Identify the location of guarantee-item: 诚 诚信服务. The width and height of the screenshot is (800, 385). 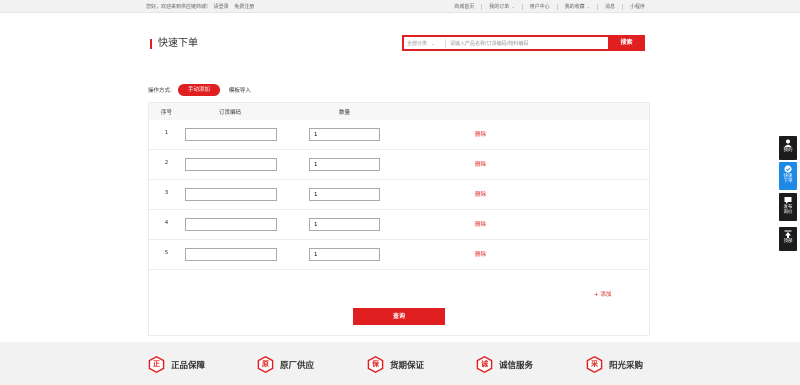
(504, 364).